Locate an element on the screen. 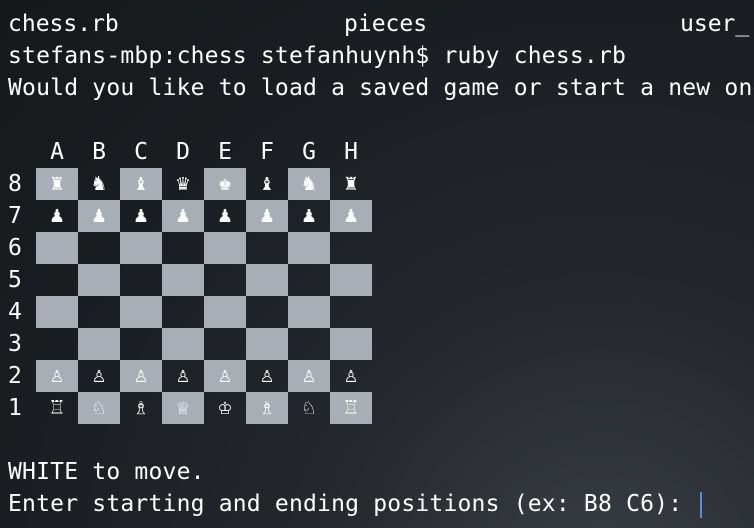 Image resolution: width=754 pixels, height=528 pixels. square-c2: ♙ is located at coordinates (141, 376).